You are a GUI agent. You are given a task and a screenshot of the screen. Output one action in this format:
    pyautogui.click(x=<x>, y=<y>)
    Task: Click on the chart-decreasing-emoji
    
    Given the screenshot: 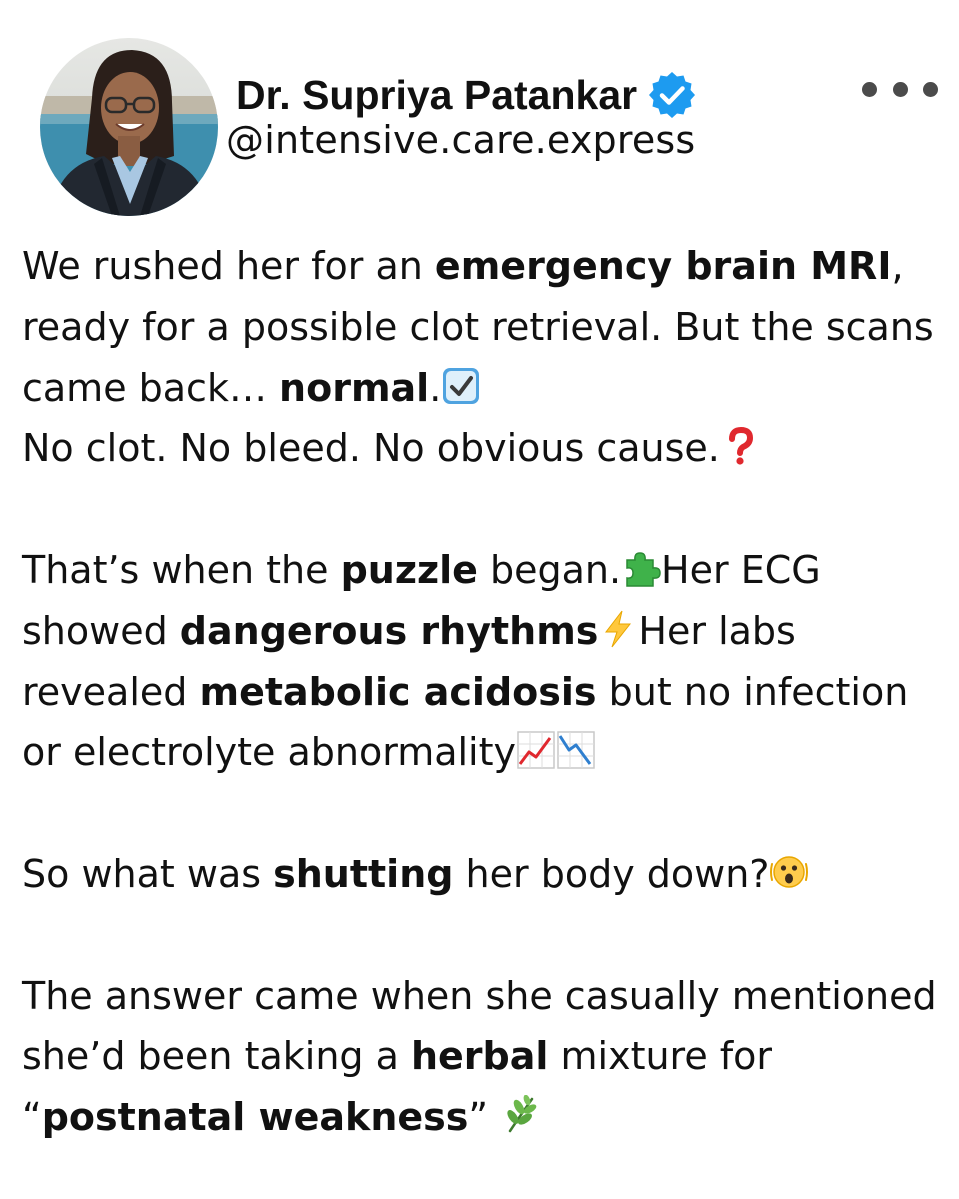 What is the action you would take?
    pyautogui.click(x=576, y=750)
    